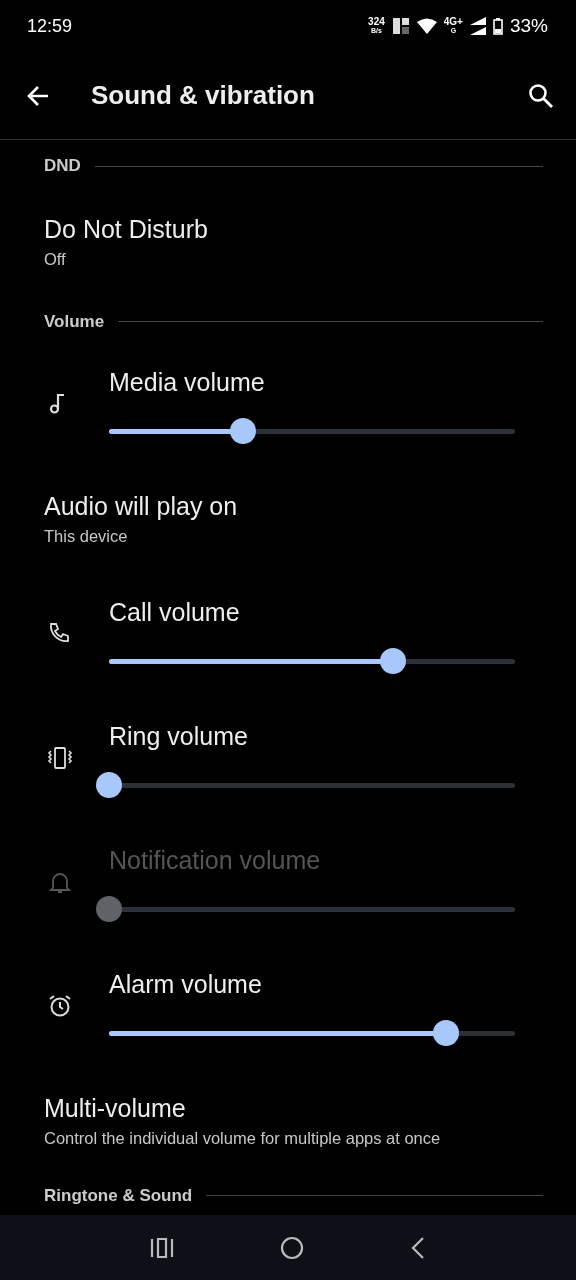 The image size is (576, 1280). What do you see at coordinates (38, 95) in the screenshot?
I see `back-arrow-icon` at bounding box center [38, 95].